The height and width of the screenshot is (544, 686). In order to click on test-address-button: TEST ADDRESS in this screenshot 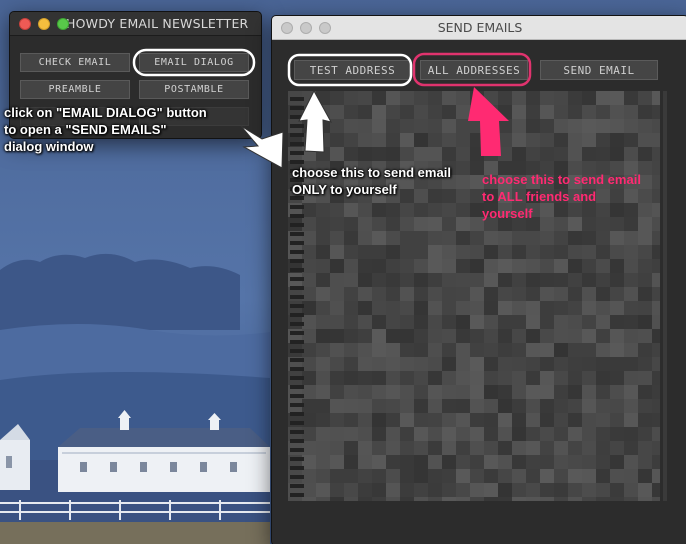, I will do `click(352, 70)`.